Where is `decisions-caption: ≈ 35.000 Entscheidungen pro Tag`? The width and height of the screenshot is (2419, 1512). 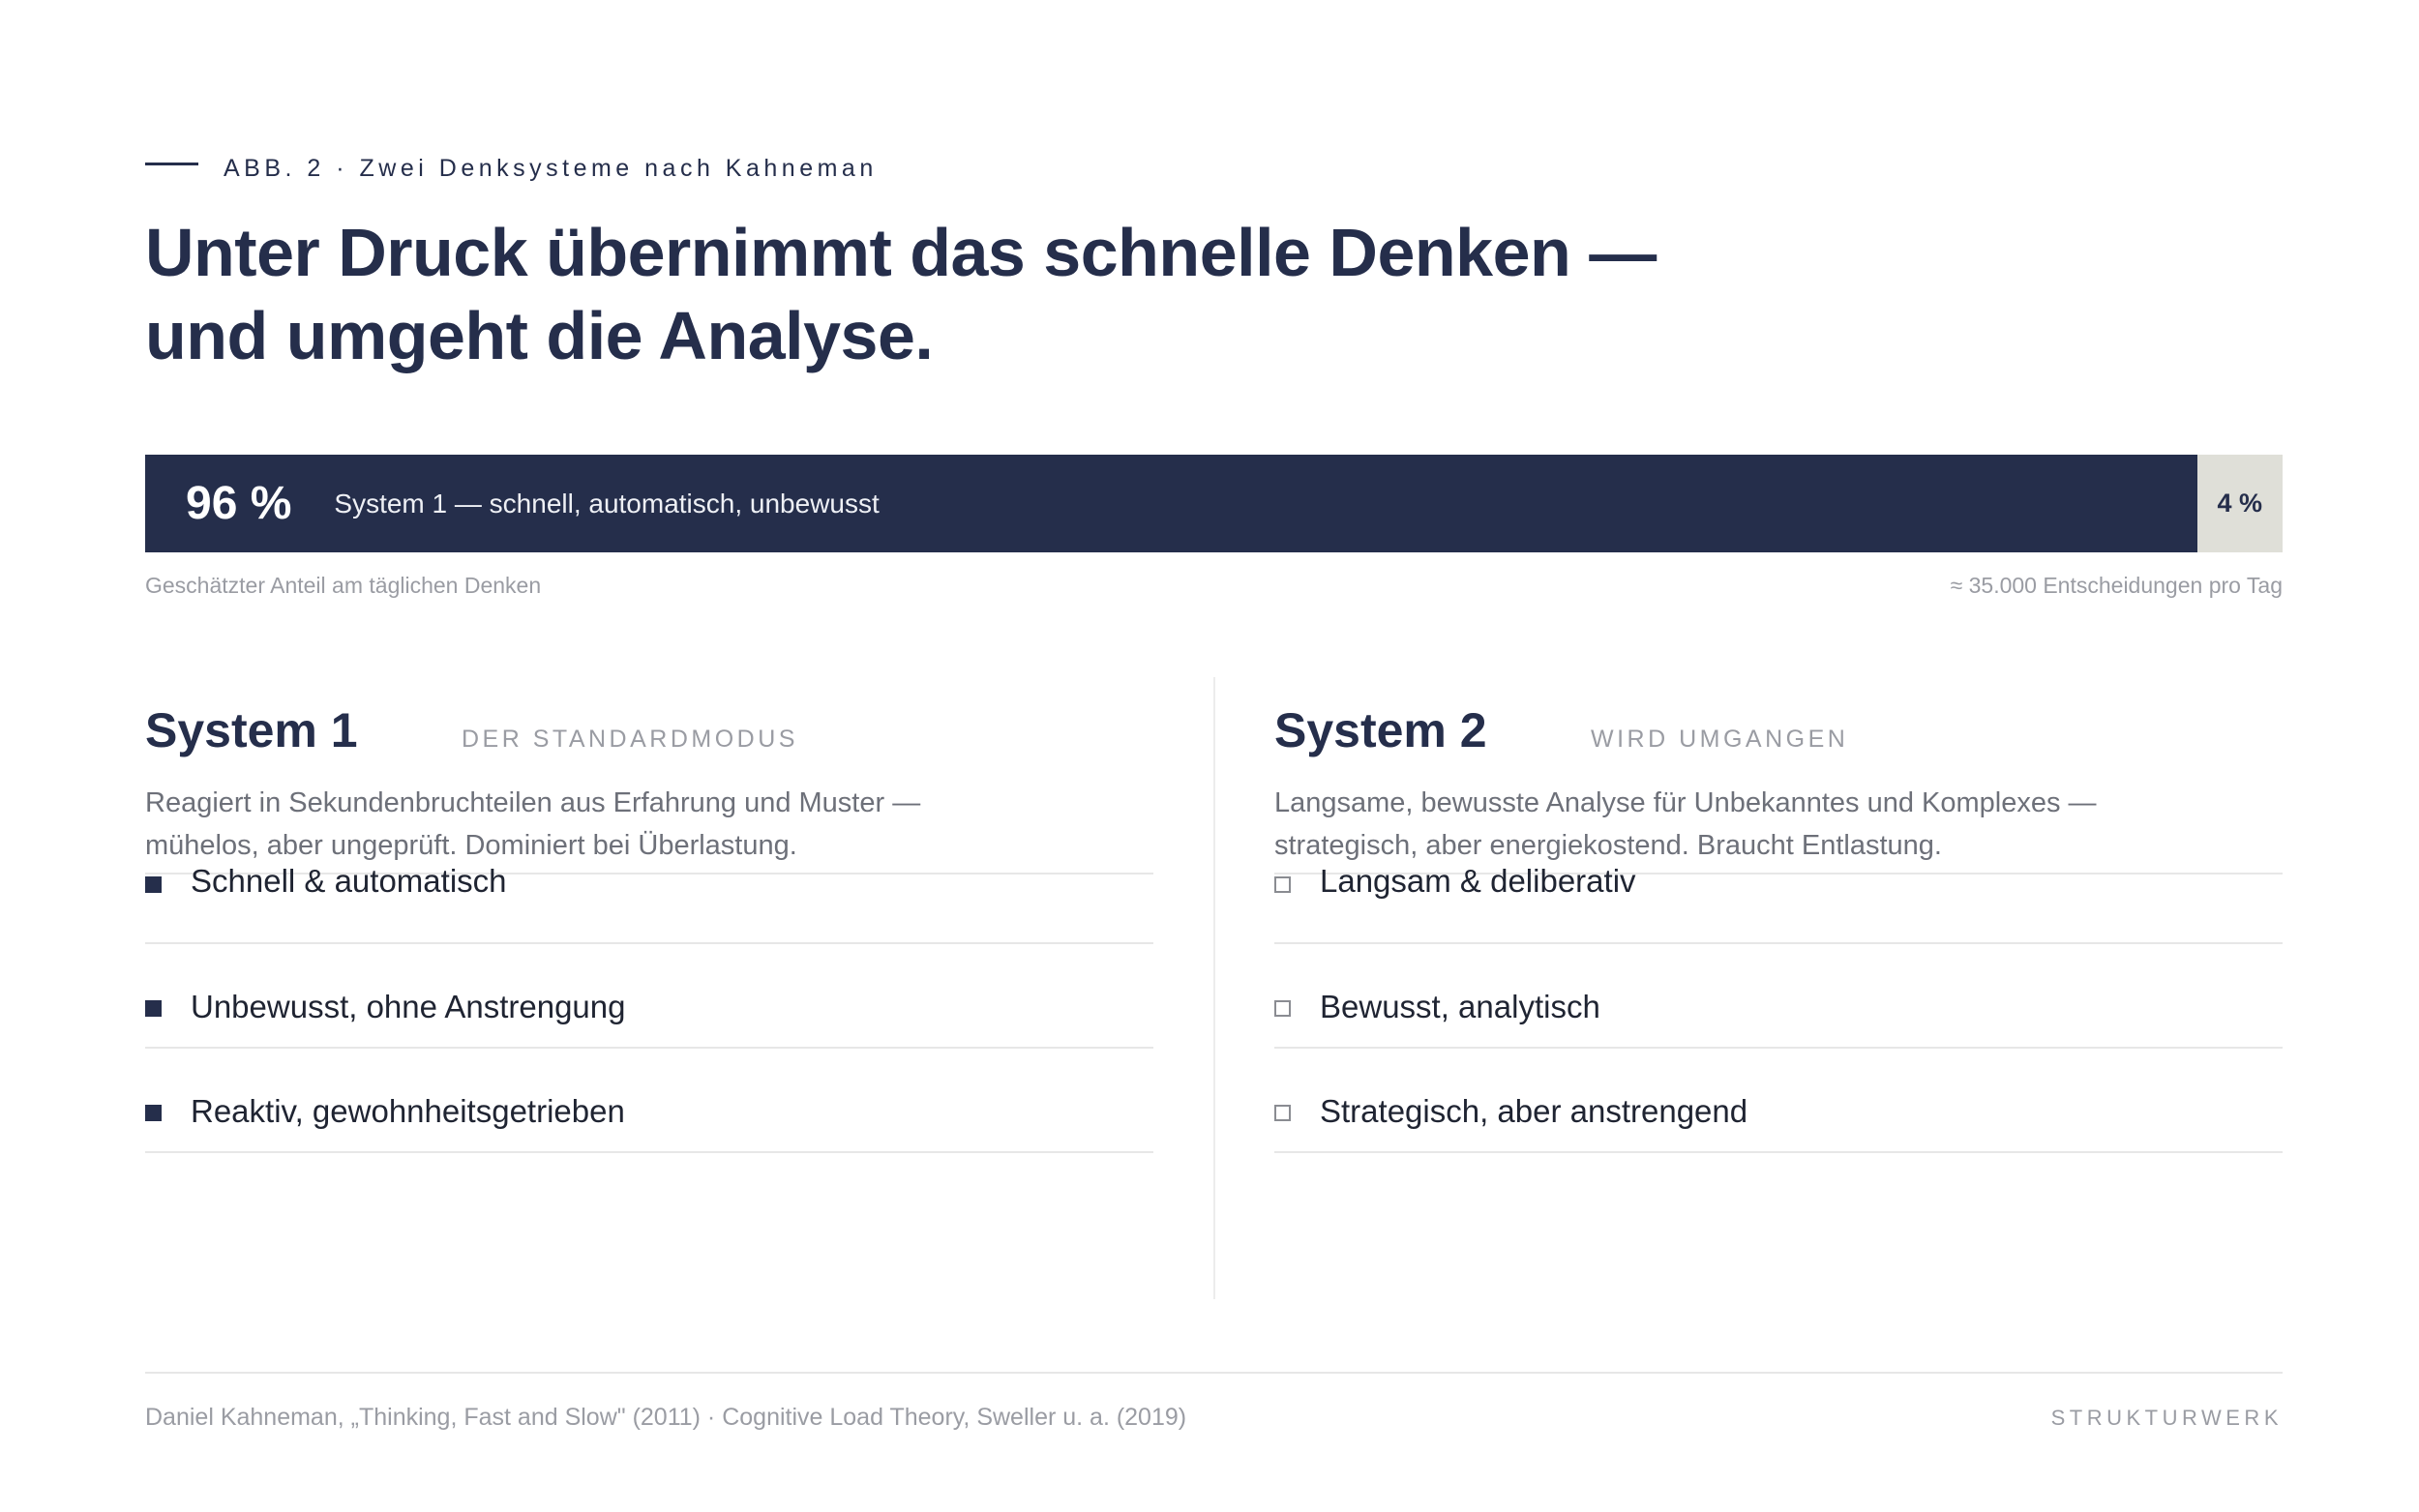 decisions-caption: ≈ 35.000 Entscheidungen pro Tag is located at coordinates (2116, 585).